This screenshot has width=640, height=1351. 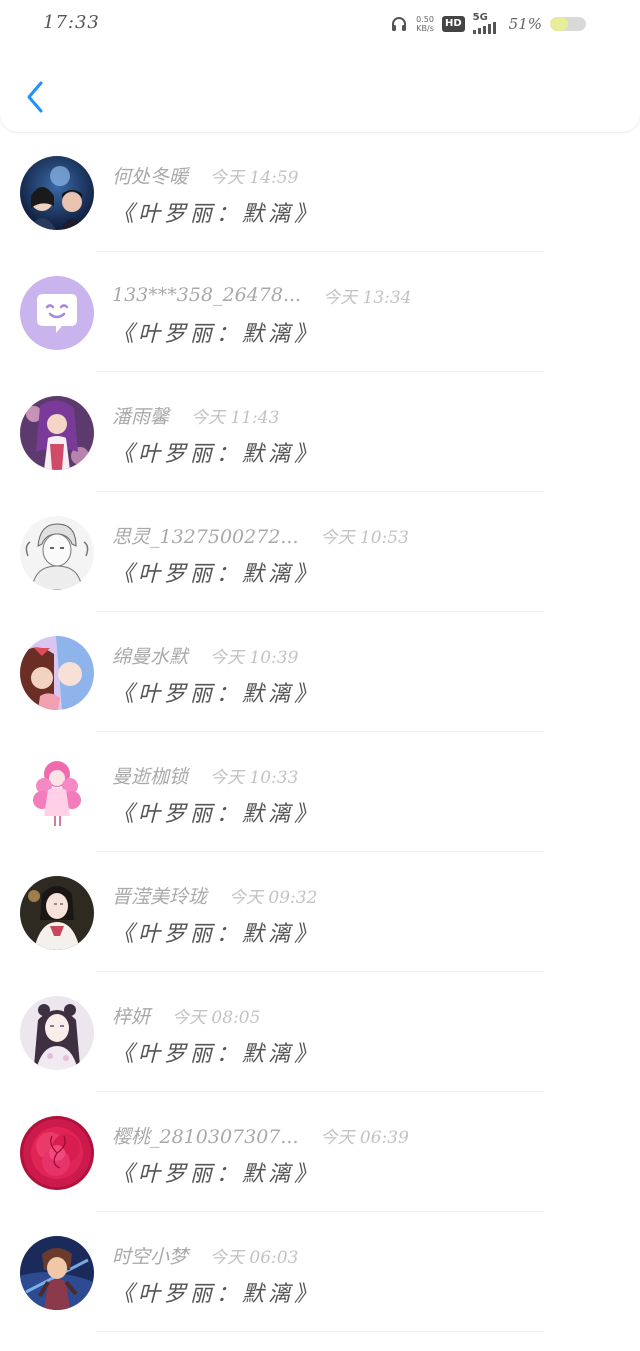 I want to click on notification-meta: 樱桃_2810307307... 今天 06:39, so click(x=260, y=1135).